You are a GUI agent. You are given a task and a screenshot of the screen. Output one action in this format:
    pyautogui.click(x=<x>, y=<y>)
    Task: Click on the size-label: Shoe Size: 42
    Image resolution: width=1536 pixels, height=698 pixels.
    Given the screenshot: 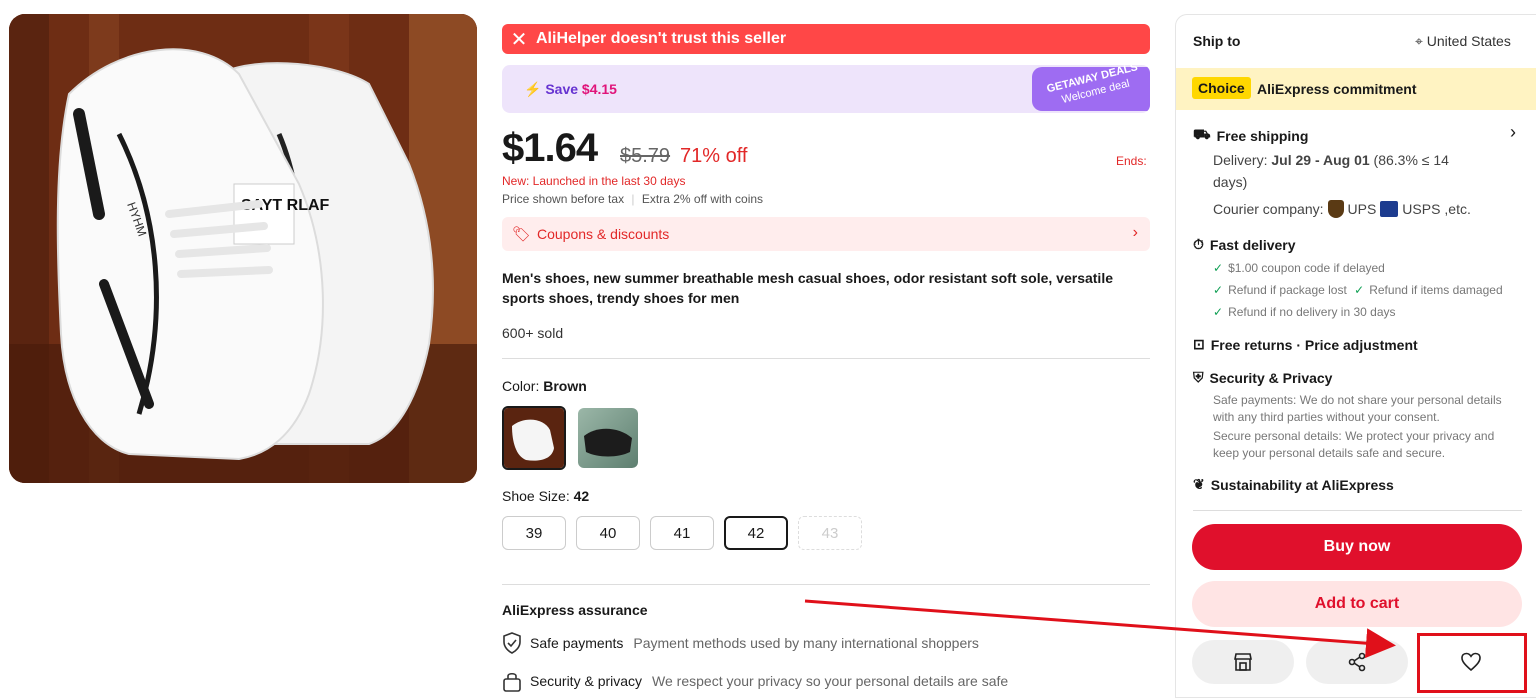 What is the action you would take?
    pyautogui.click(x=545, y=496)
    